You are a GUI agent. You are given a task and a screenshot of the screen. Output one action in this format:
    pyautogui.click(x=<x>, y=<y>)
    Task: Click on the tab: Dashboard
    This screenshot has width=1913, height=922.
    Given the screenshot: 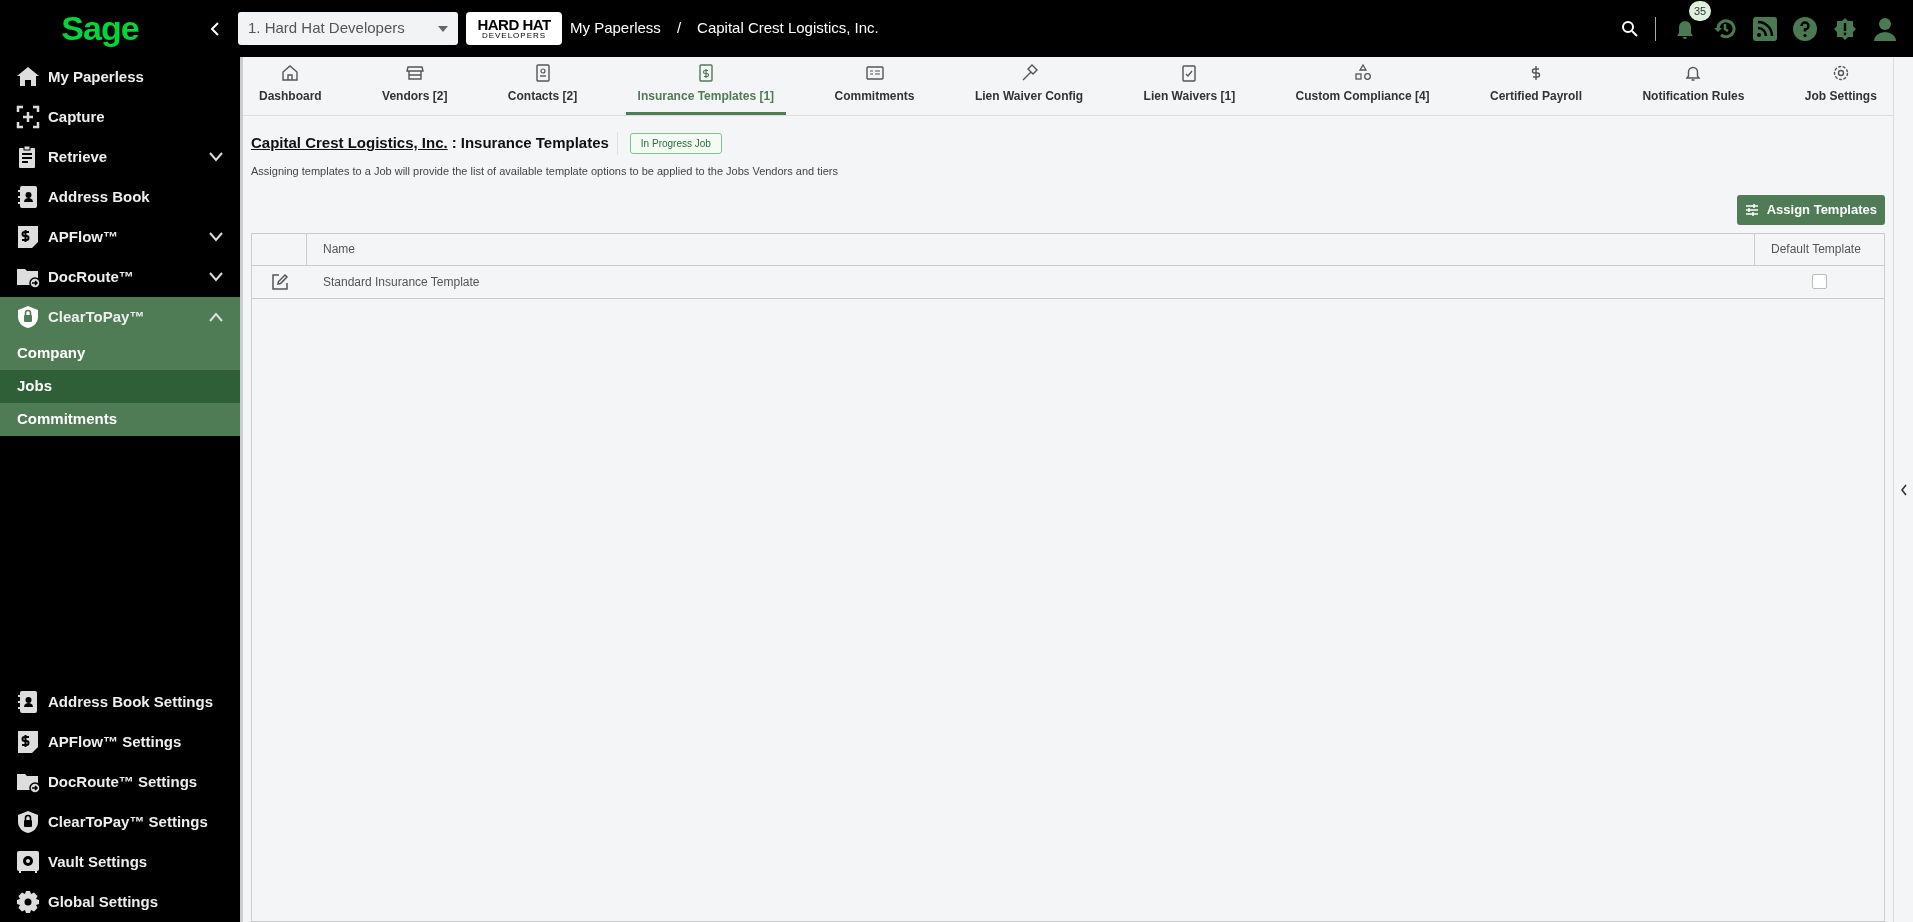 What is the action you would take?
    pyautogui.click(x=290, y=86)
    